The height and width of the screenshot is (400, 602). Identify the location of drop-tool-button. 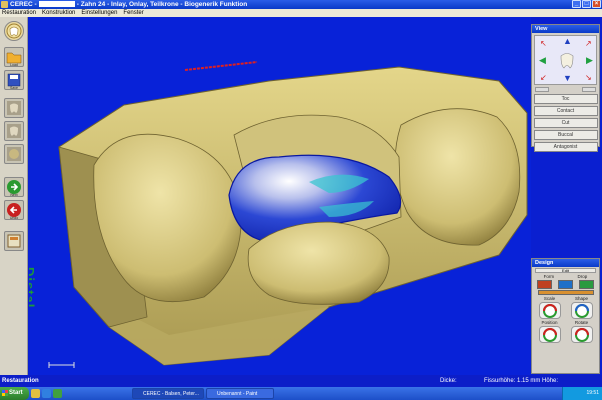
(586, 284).